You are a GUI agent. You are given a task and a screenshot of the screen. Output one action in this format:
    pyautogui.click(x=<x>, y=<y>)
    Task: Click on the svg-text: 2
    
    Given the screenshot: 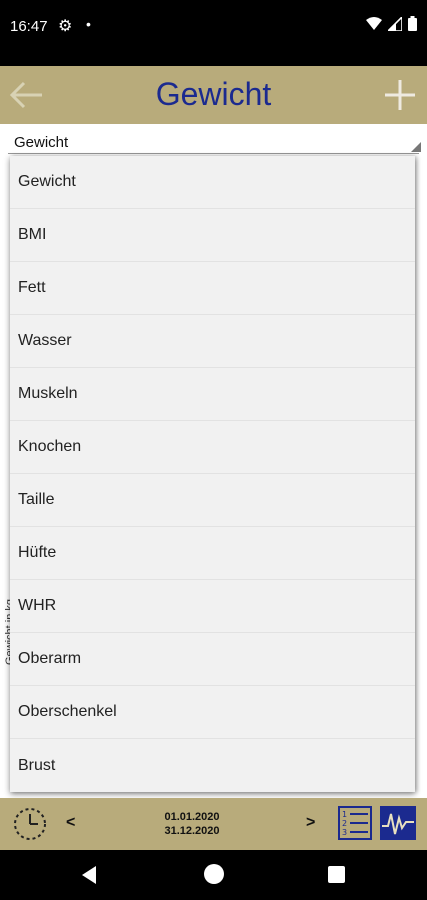 What is the action you would take?
    pyautogui.click(x=344, y=823)
    